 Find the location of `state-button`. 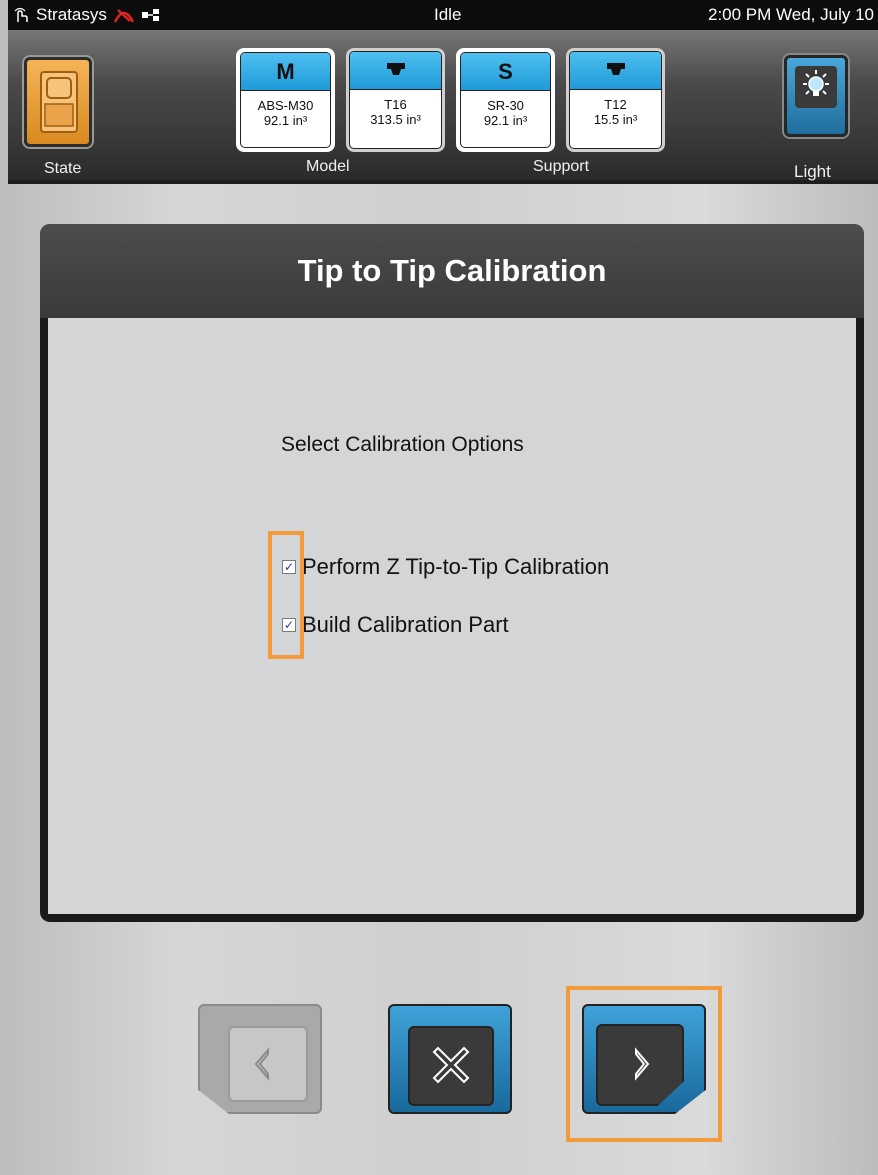

state-button is located at coordinates (58, 102).